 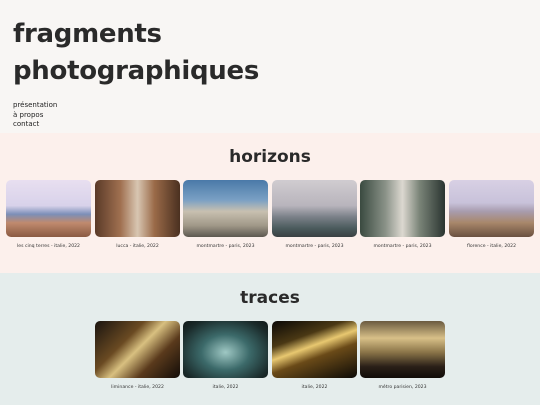 I want to click on photo-card: les cinq terres - italie, 2022, so click(x=48, y=214).